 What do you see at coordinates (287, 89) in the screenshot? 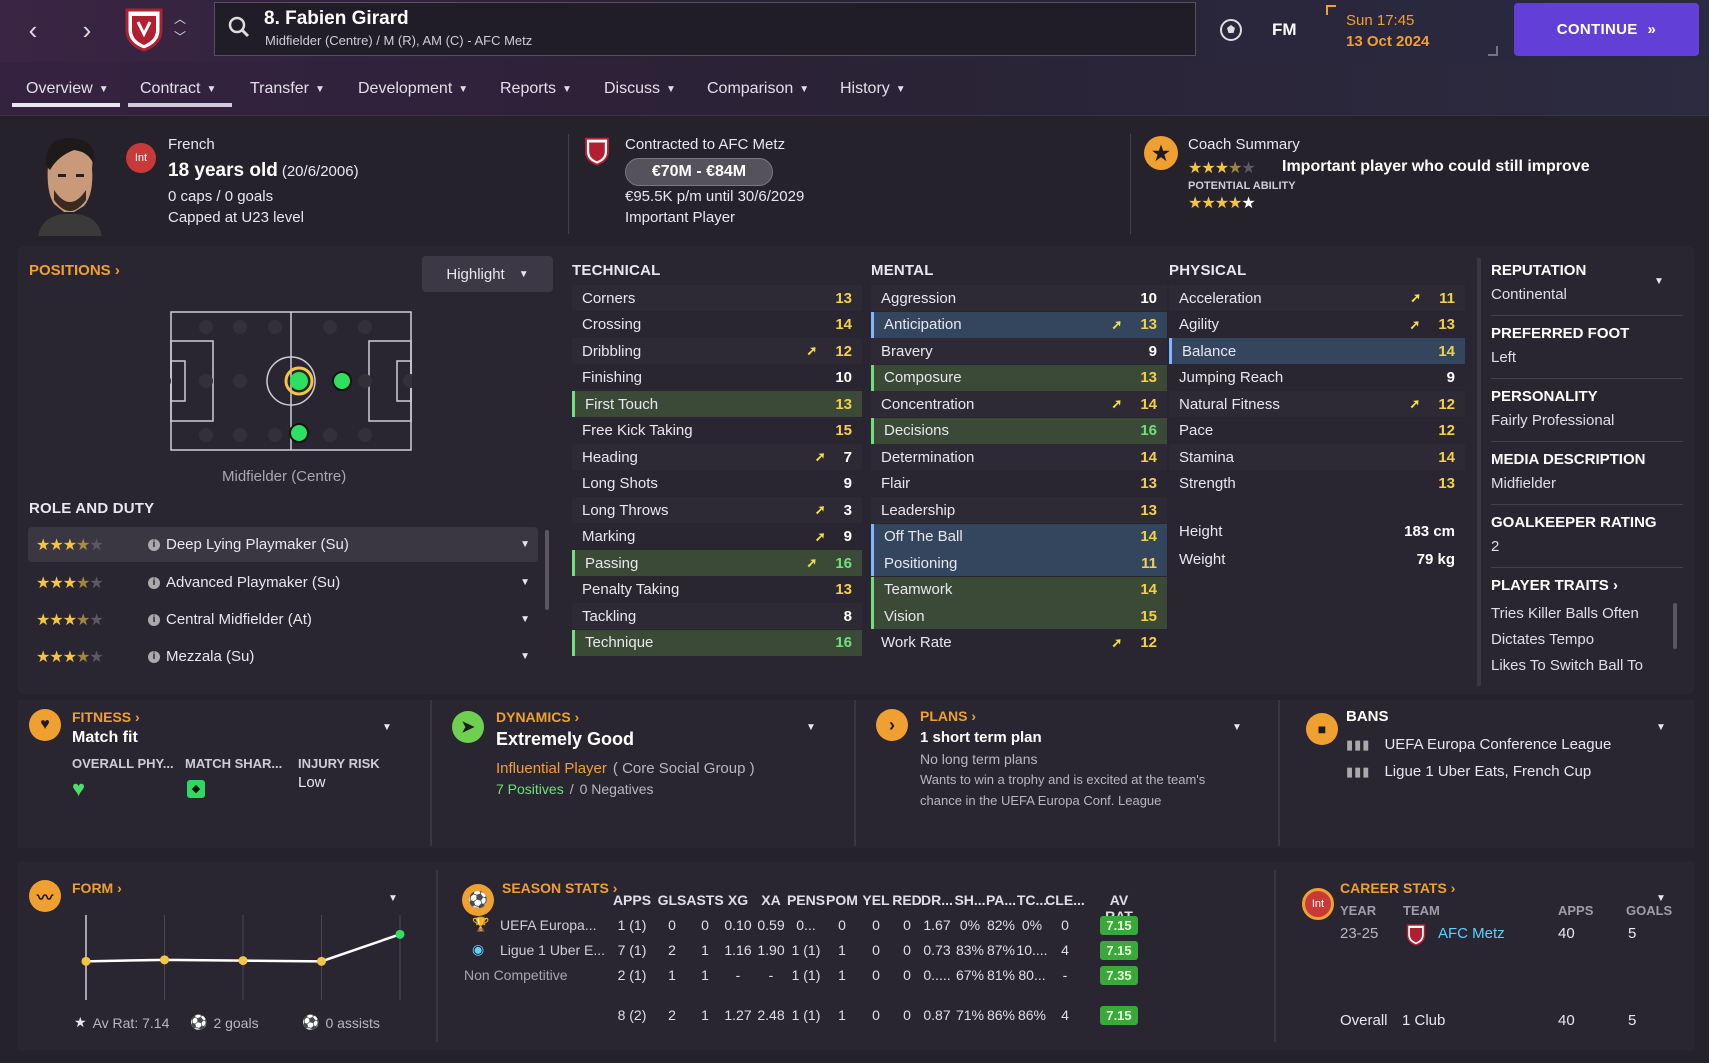
I see `tab-transfer: Transfer ▼` at bounding box center [287, 89].